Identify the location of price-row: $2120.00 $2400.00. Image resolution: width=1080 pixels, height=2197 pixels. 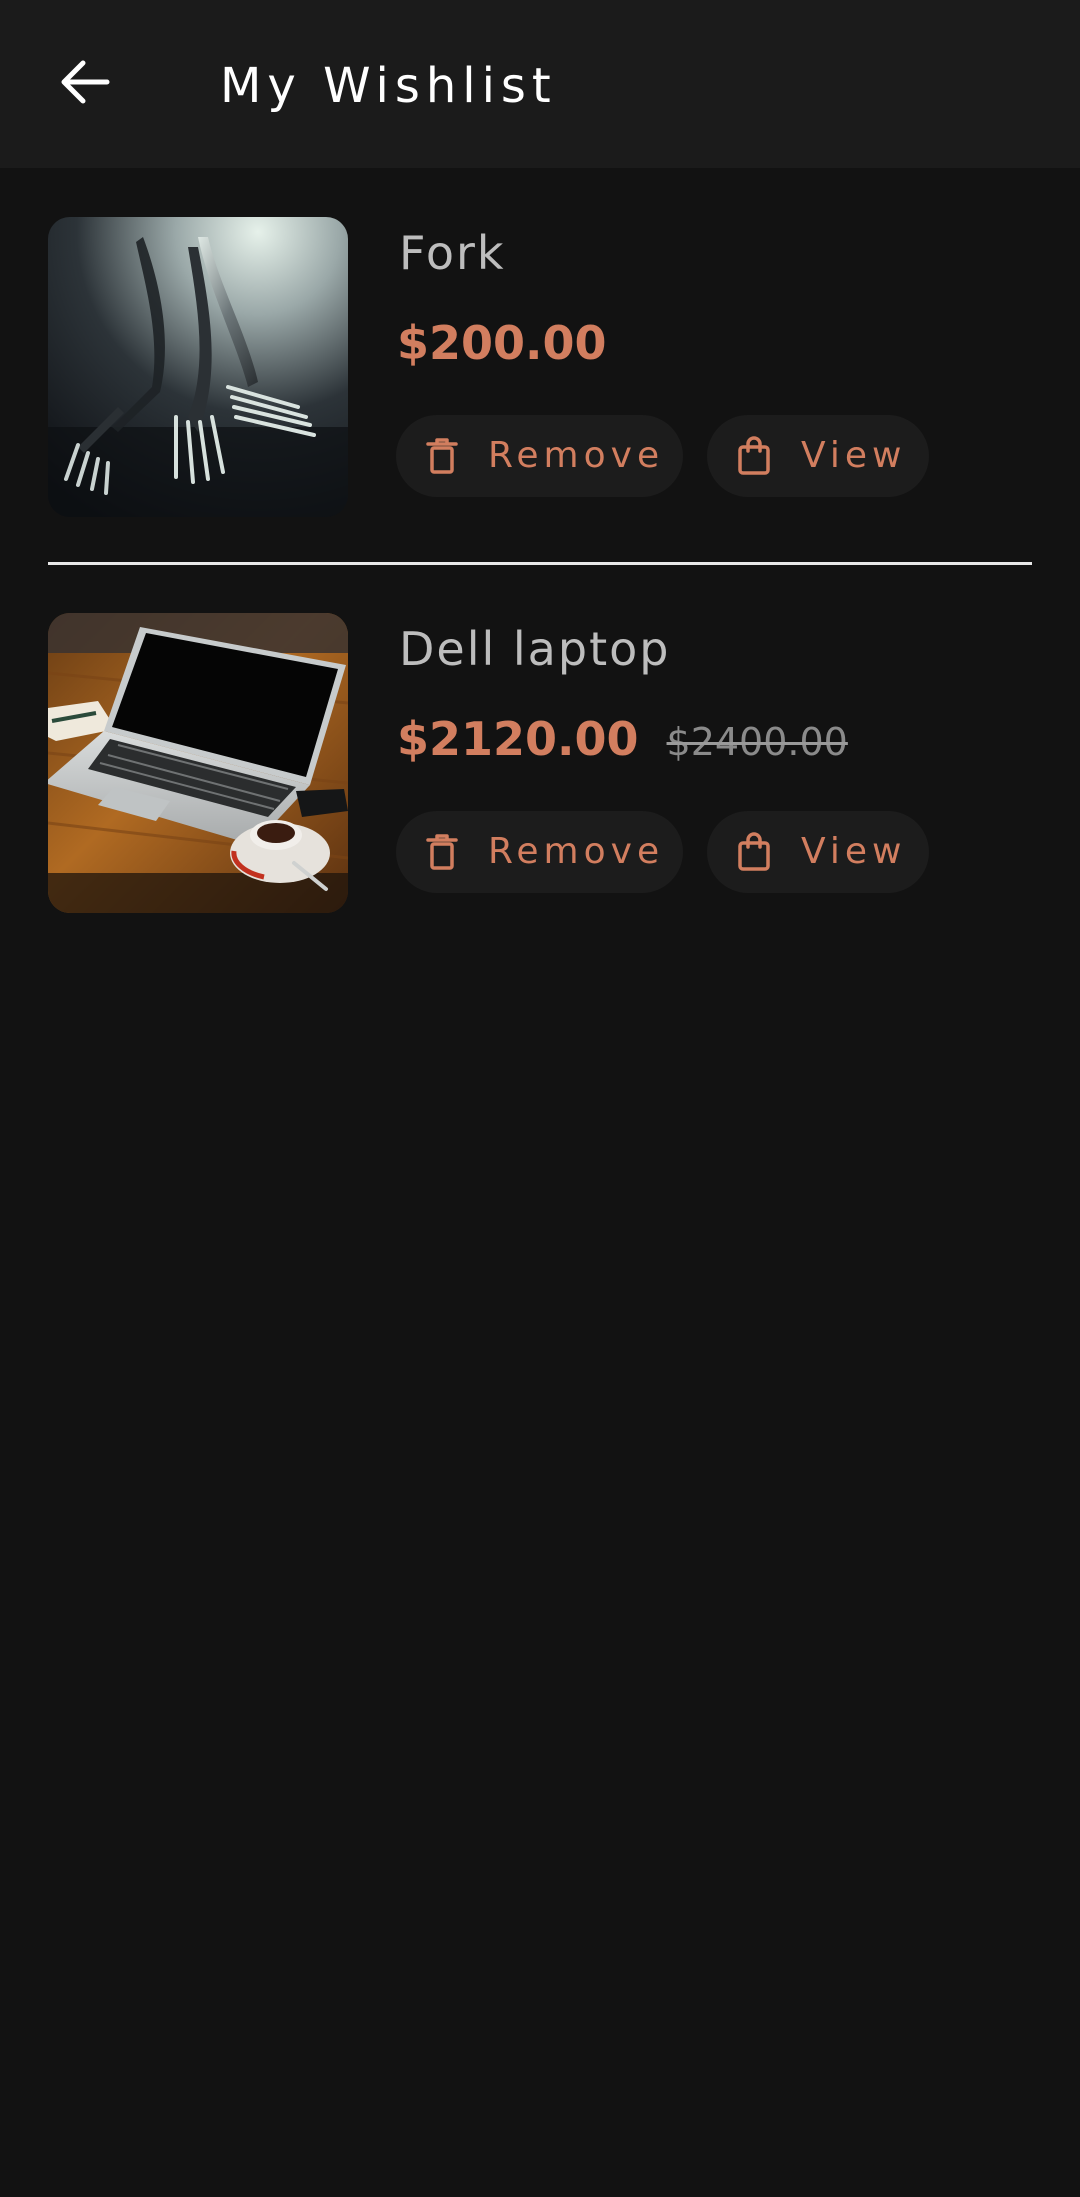
(622, 739).